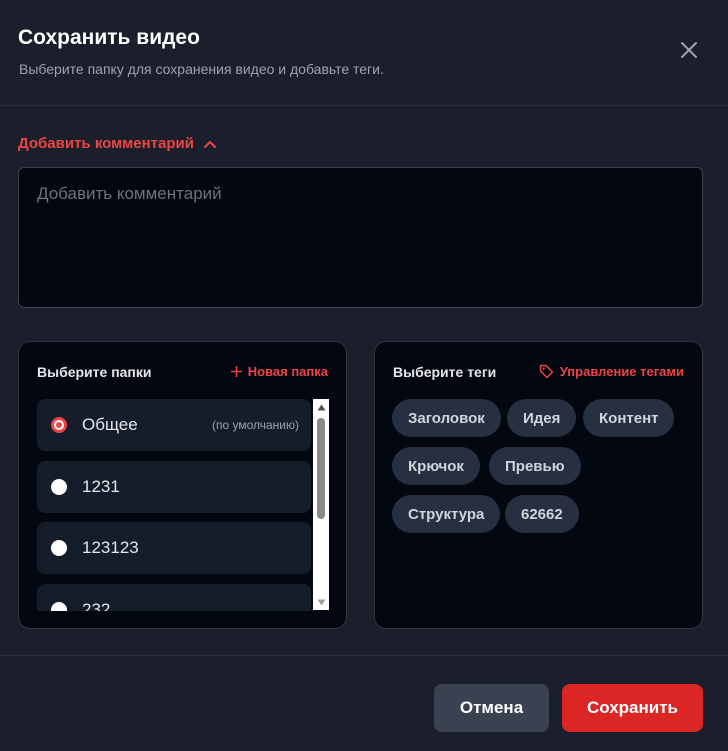 This screenshot has height=751, width=728. I want to click on folder-list-scrollbar, so click(321, 504).